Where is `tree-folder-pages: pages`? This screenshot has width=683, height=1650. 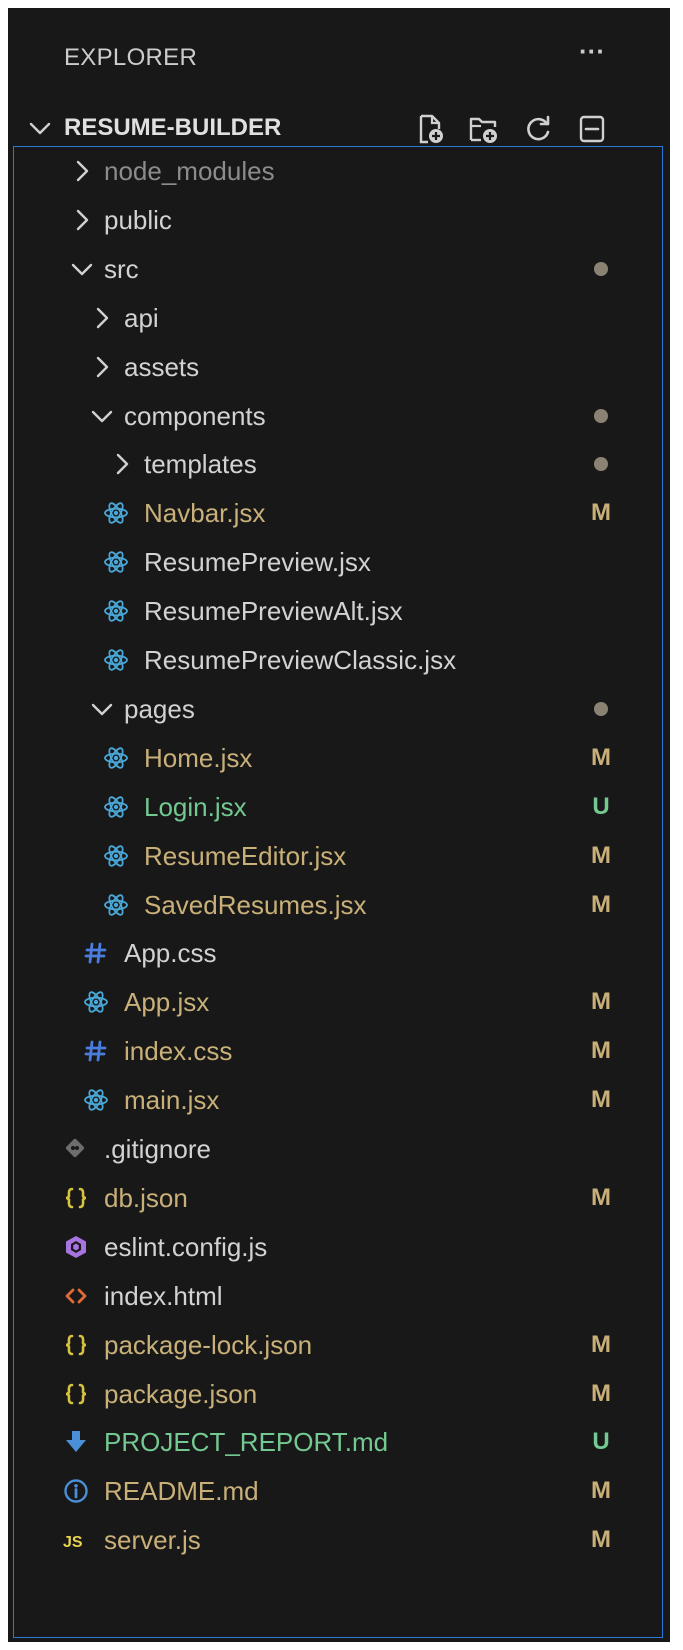
tree-folder-pages: pages is located at coordinates (338, 709).